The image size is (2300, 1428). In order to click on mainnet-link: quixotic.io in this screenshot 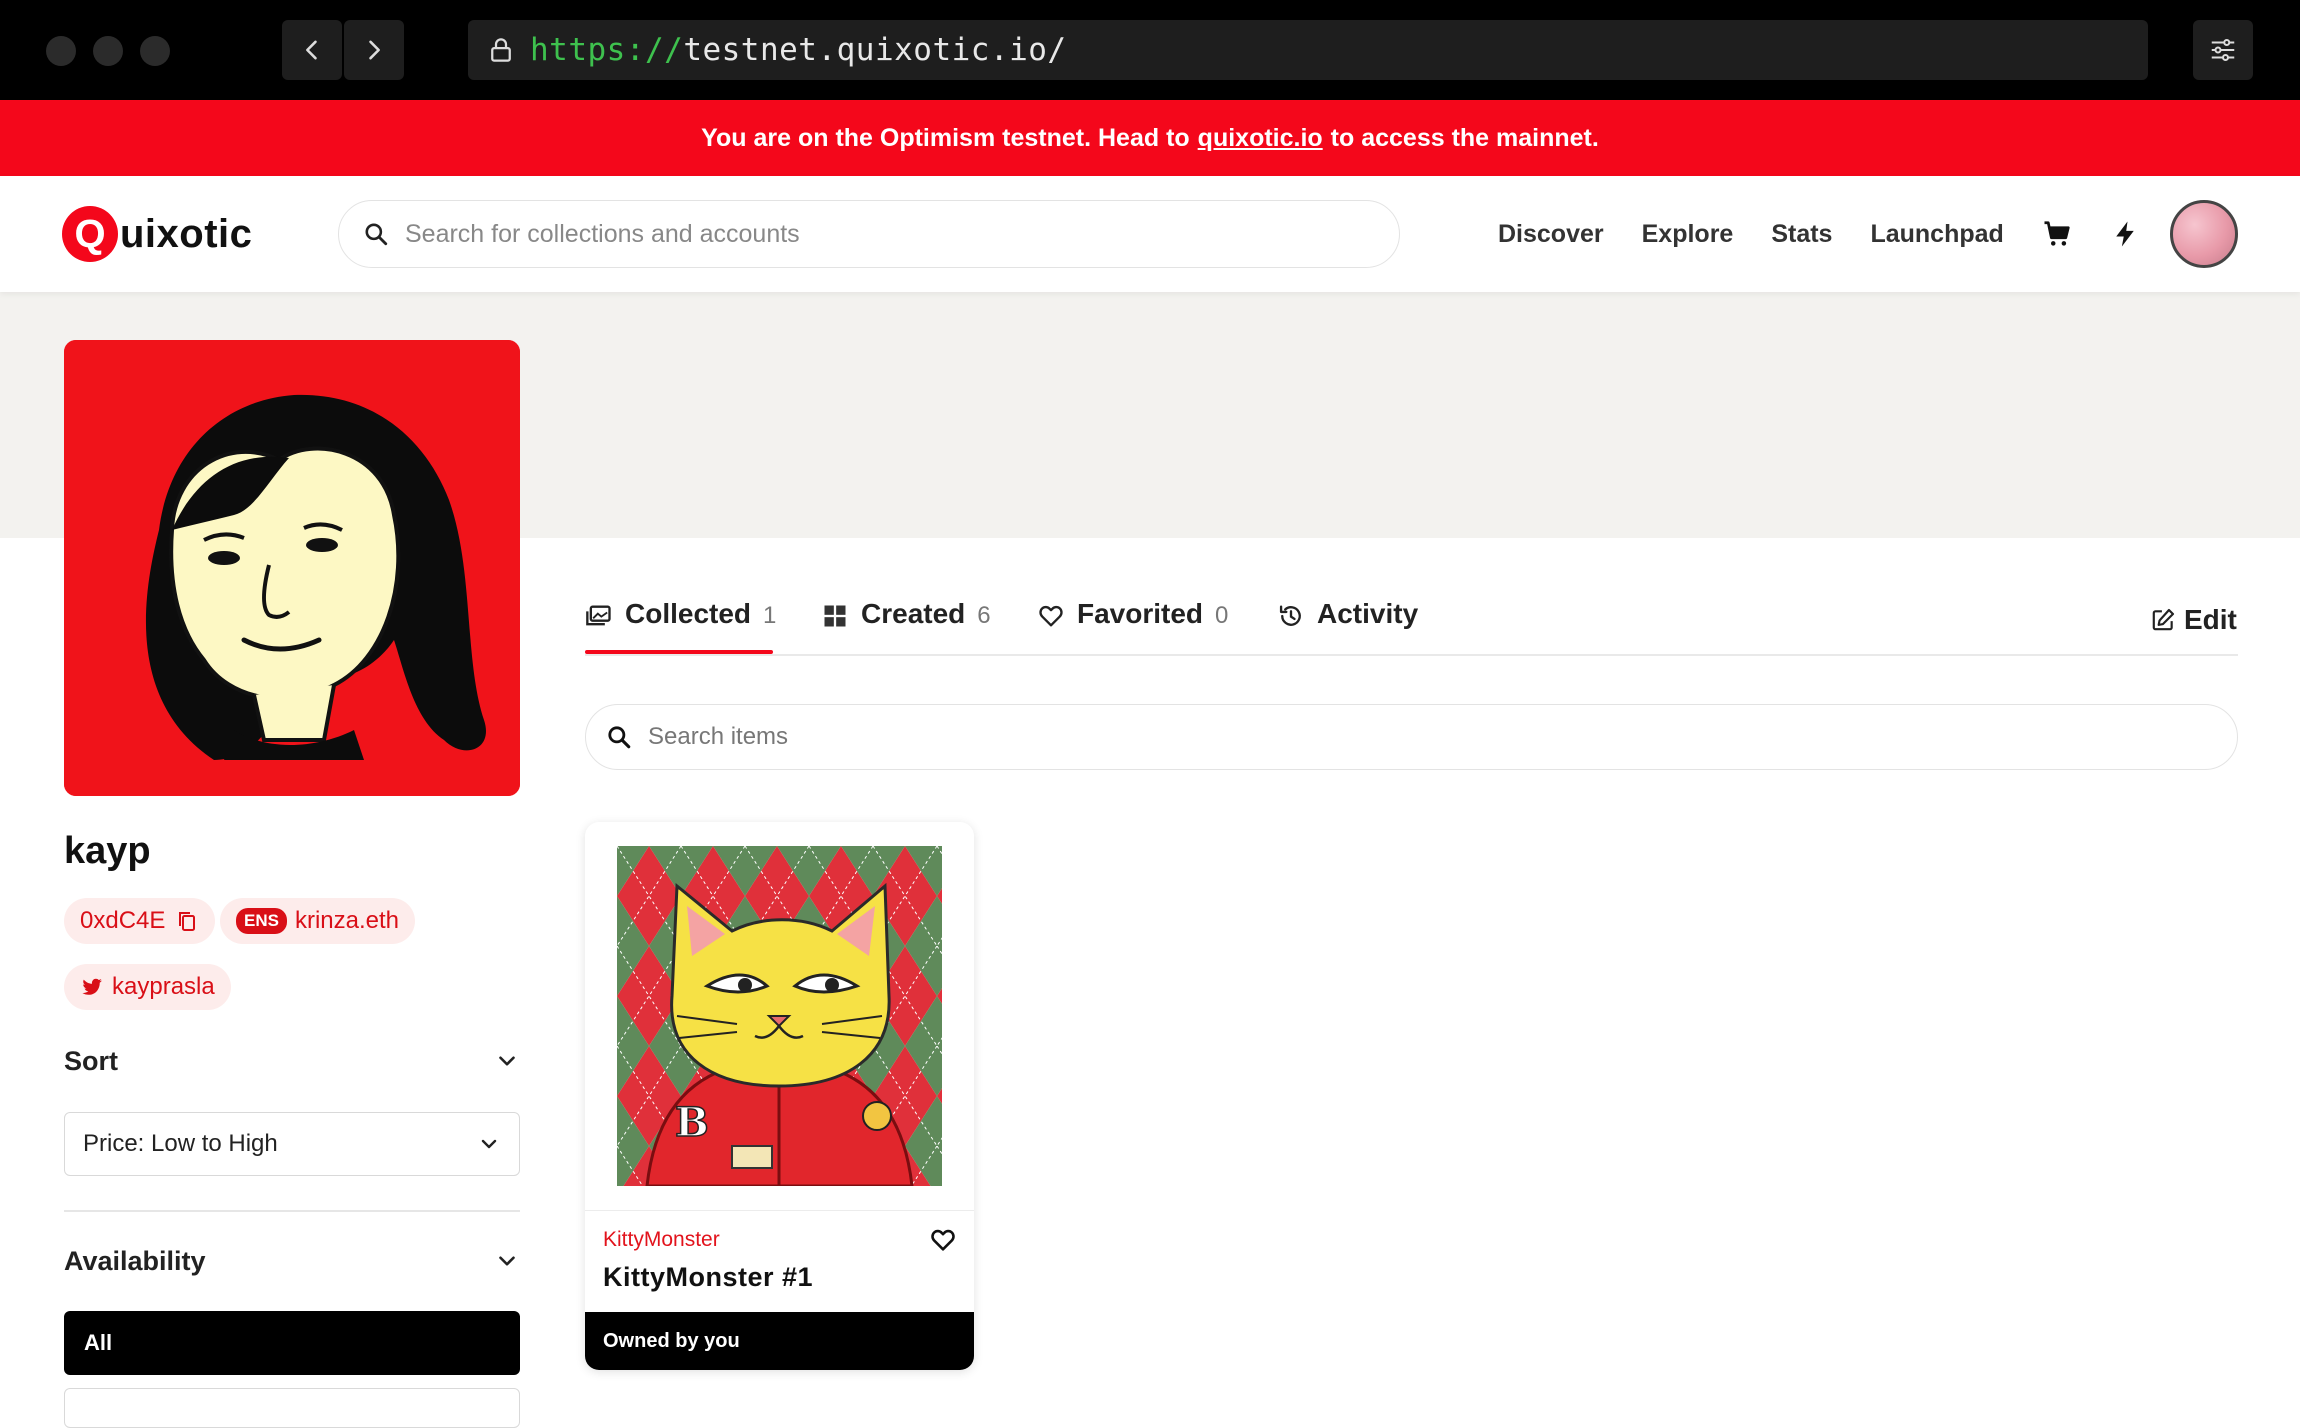, I will do `click(1260, 138)`.